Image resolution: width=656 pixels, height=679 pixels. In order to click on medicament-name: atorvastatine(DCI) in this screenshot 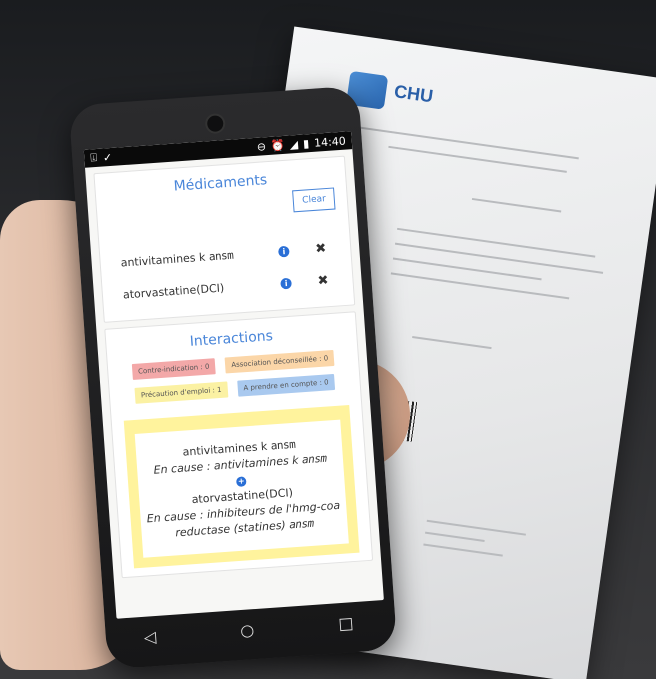, I will do `click(173, 290)`.